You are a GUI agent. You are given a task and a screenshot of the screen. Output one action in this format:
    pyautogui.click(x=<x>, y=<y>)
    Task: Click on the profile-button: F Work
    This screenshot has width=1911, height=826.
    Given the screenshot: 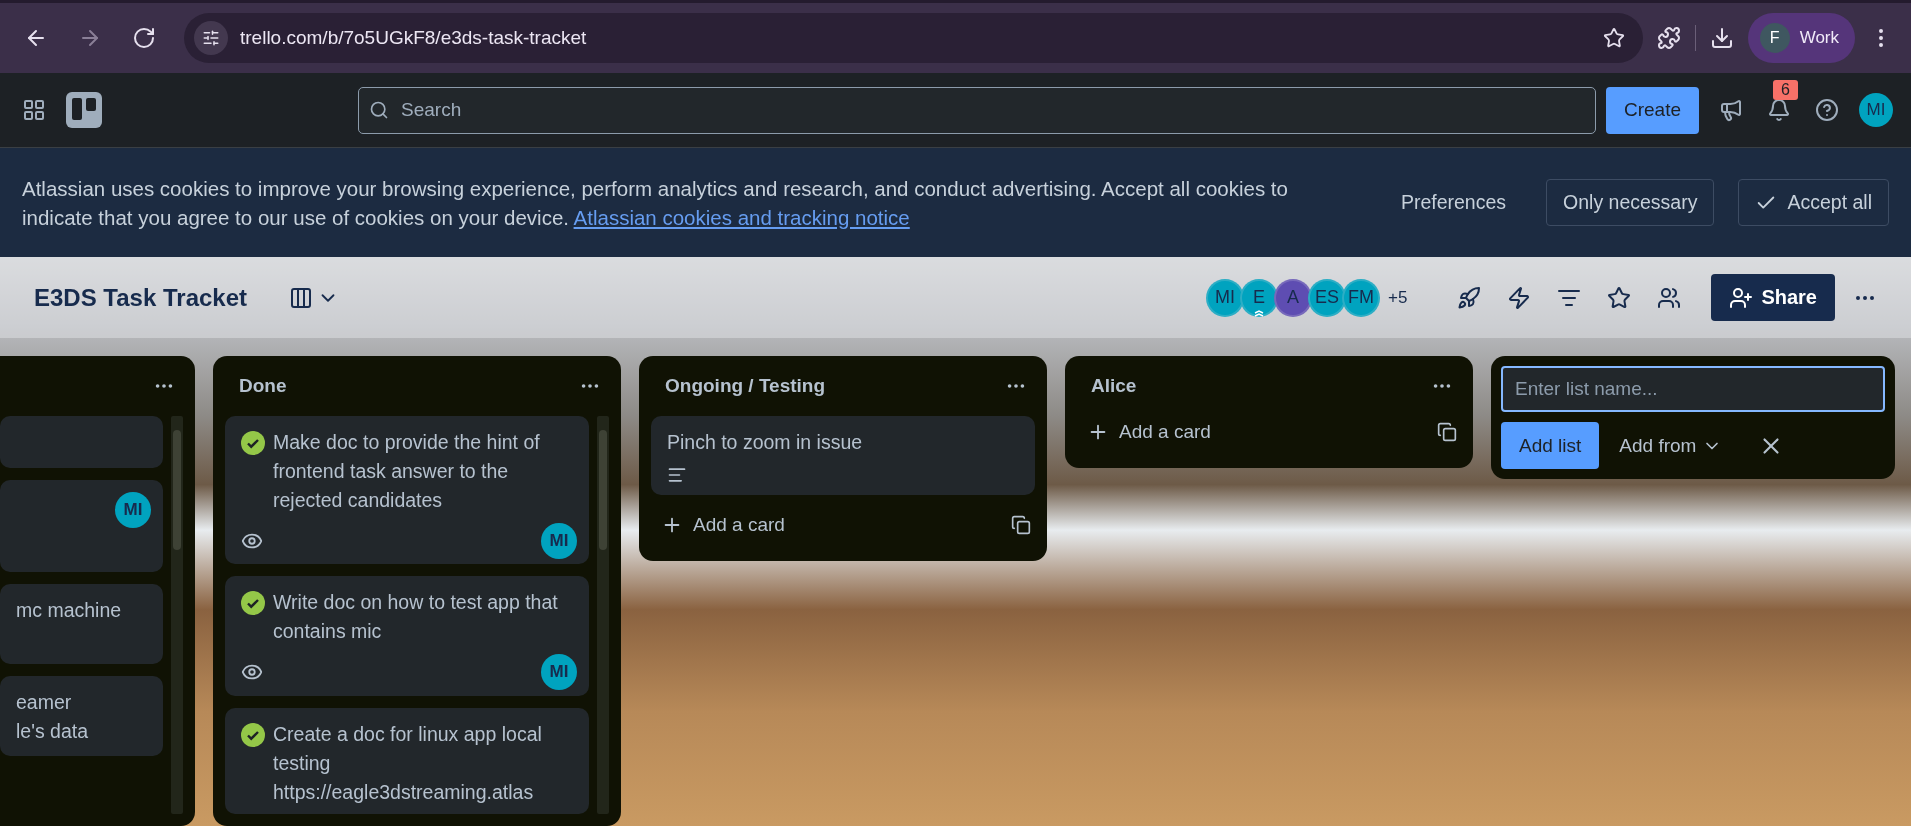 What is the action you would take?
    pyautogui.click(x=1801, y=38)
    